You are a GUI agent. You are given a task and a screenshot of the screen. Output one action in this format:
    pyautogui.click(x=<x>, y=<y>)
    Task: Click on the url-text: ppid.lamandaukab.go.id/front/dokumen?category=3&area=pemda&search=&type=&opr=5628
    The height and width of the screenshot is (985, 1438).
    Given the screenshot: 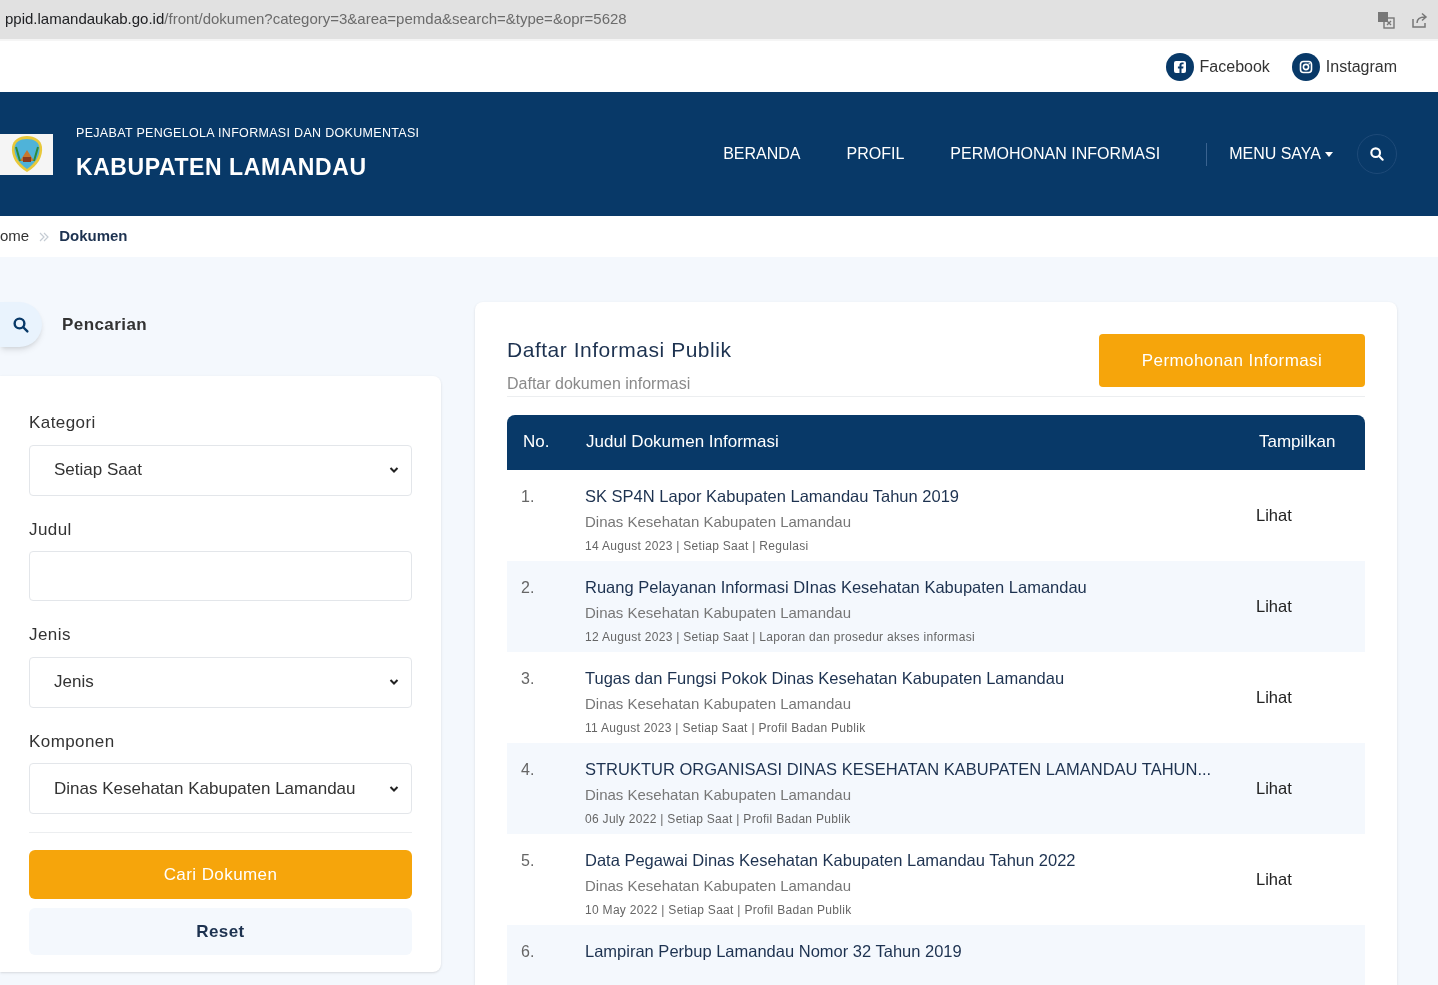 What is the action you would take?
    pyautogui.click(x=316, y=19)
    